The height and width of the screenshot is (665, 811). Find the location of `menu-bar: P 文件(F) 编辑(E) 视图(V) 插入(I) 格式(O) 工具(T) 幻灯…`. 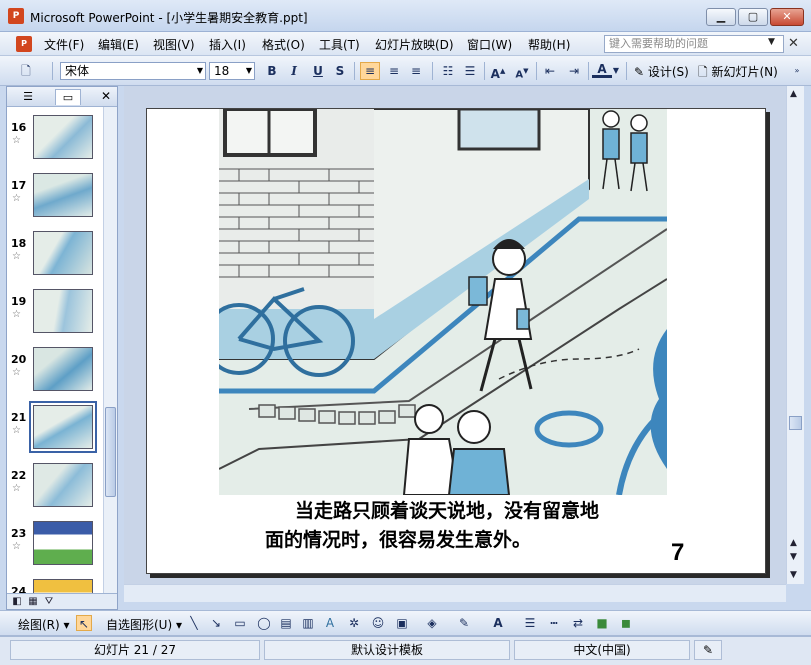

menu-bar: P 文件(F) 编辑(E) 视图(V) 插入(I) 格式(O) 工具(T) 幻灯… is located at coordinates (405, 44).